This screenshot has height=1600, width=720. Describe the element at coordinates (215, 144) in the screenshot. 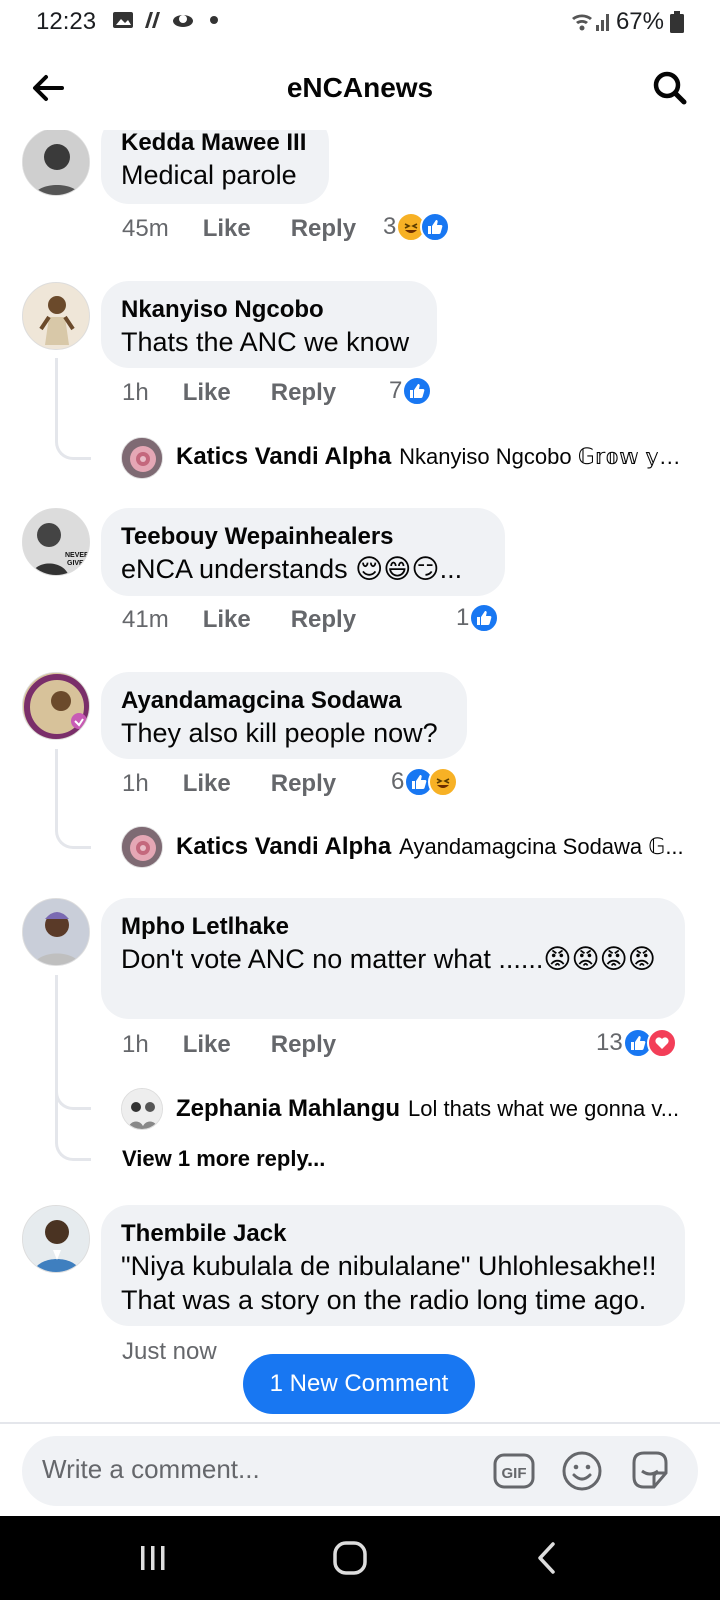

I see `comment-author: Kedda Mawee III` at that location.